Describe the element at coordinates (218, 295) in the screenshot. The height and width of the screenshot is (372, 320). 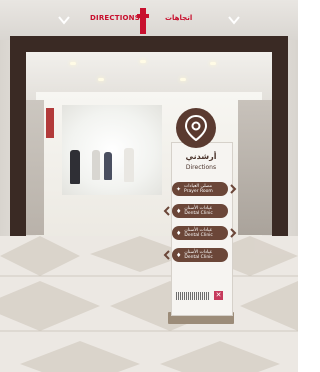
I see `close-icon: ✕` at that location.